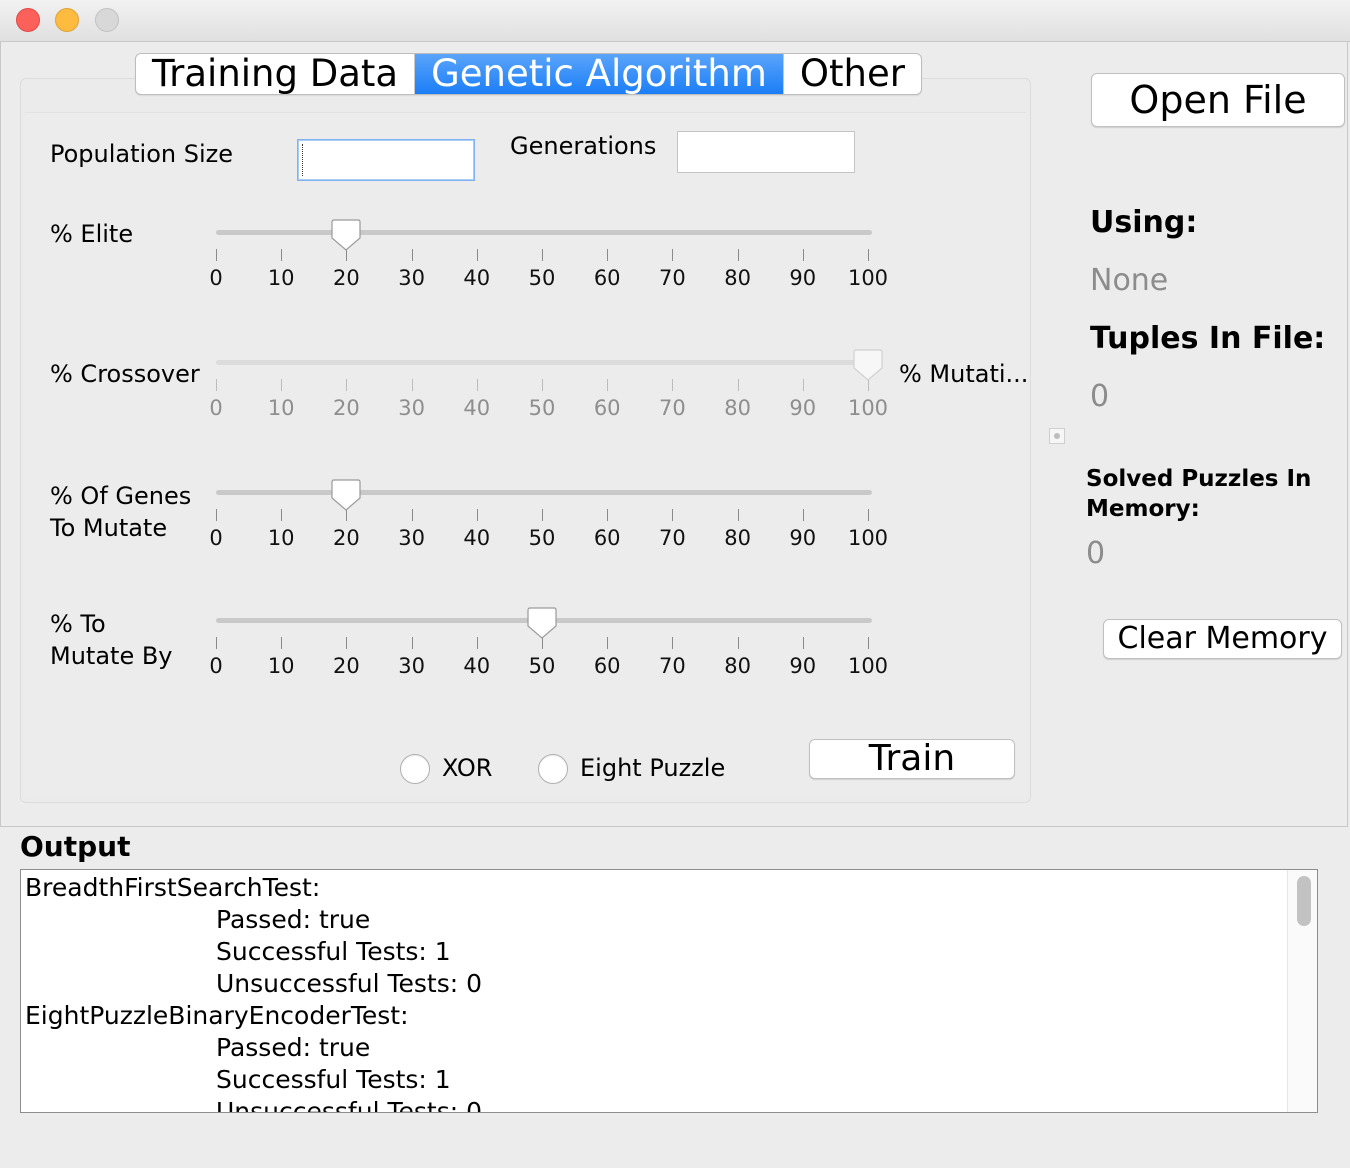 The image size is (1350, 1168). Describe the element at coordinates (1304, 901) in the screenshot. I see `output-scrollbar-thumb` at that location.